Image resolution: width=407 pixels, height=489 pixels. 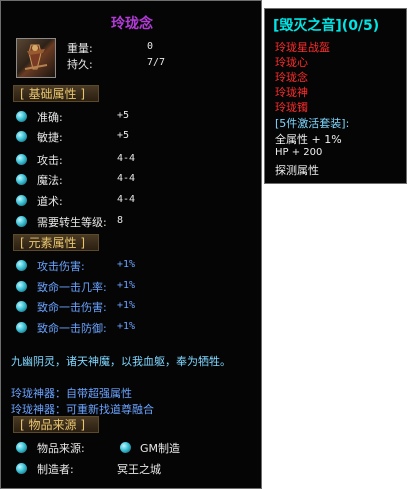 I want to click on flavor-text: 九幽阴灵，诸天神魔，以我血躯，奉为牺牲。, so click(x=121, y=361).